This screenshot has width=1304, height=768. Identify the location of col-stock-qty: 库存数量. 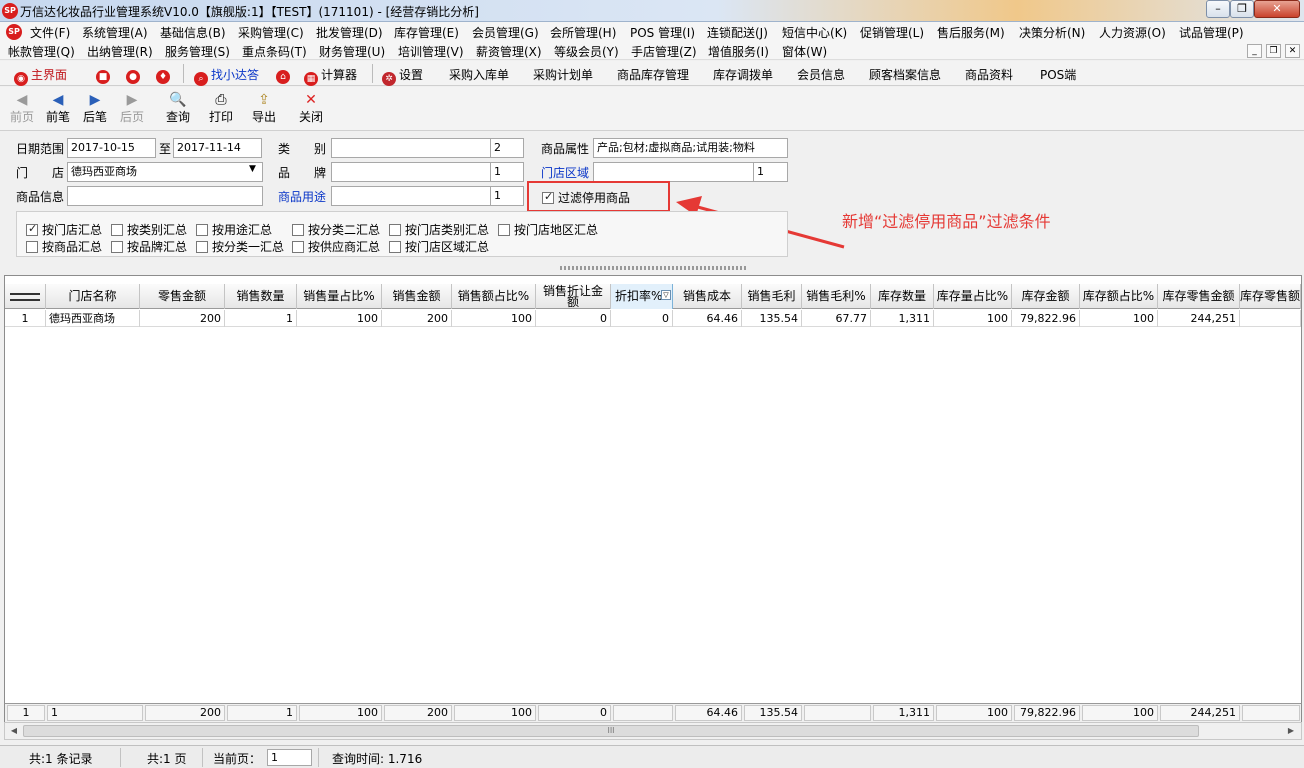
(902, 296).